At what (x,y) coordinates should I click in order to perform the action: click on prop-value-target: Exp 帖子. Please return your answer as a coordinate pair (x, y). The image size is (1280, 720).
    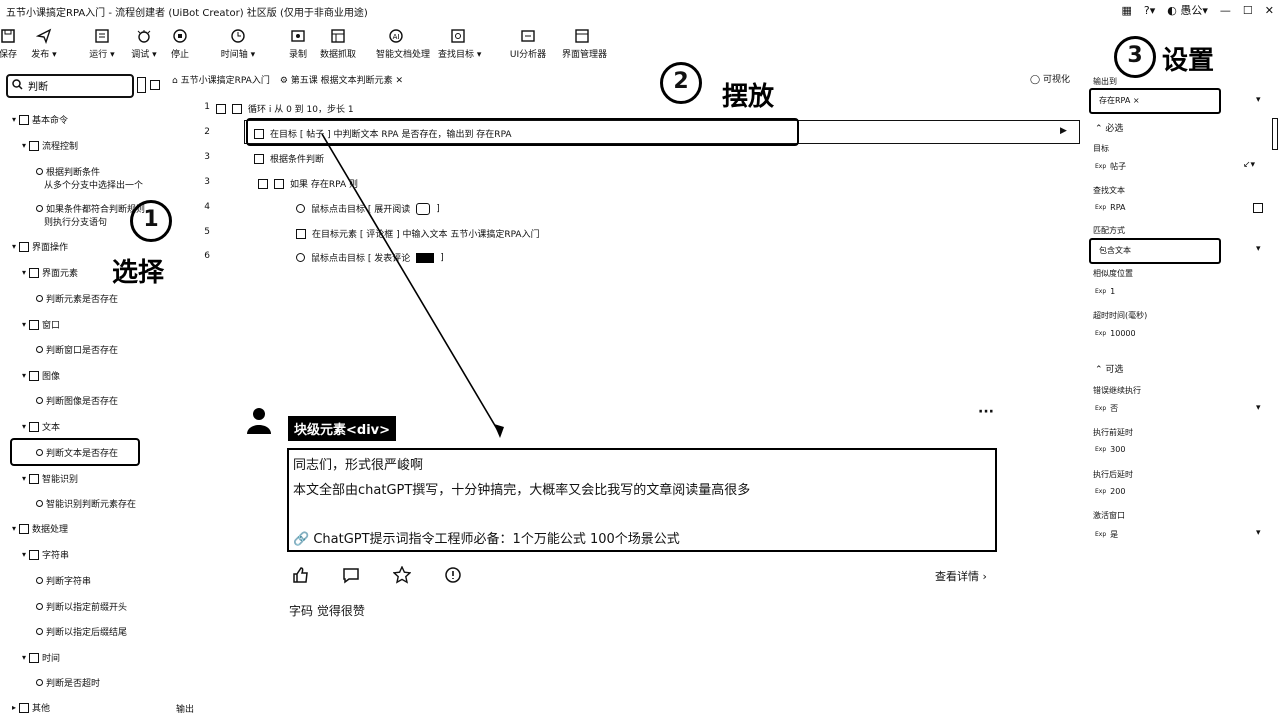
    Looking at the image, I should click on (1110, 166).